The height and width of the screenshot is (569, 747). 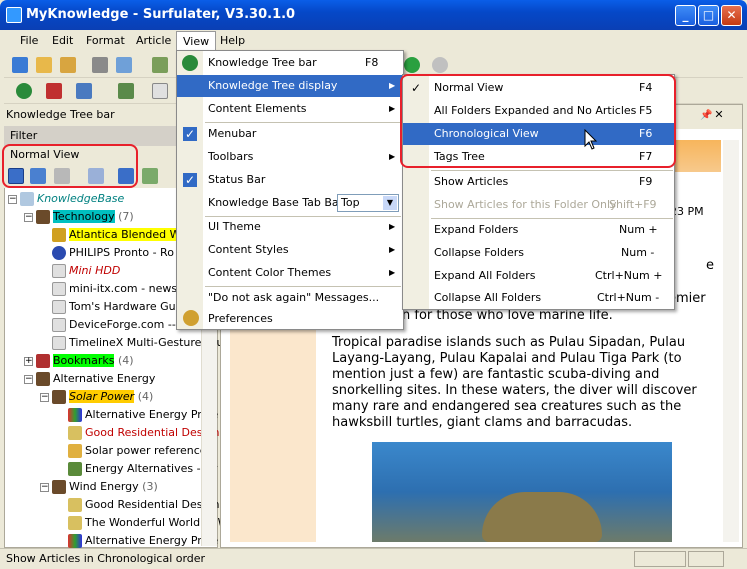 What do you see at coordinates (412, 65) in the screenshot?
I see `back-icon` at bounding box center [412, 65].